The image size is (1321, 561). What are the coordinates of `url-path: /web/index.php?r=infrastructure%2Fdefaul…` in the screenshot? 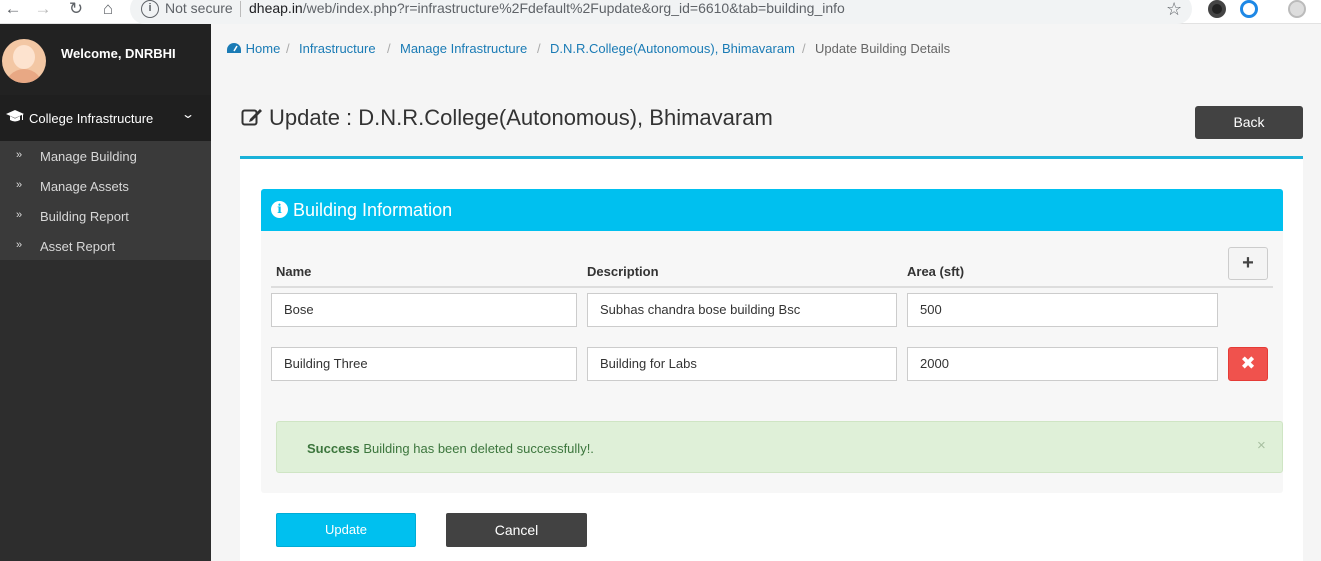 It's located at (573, 8).